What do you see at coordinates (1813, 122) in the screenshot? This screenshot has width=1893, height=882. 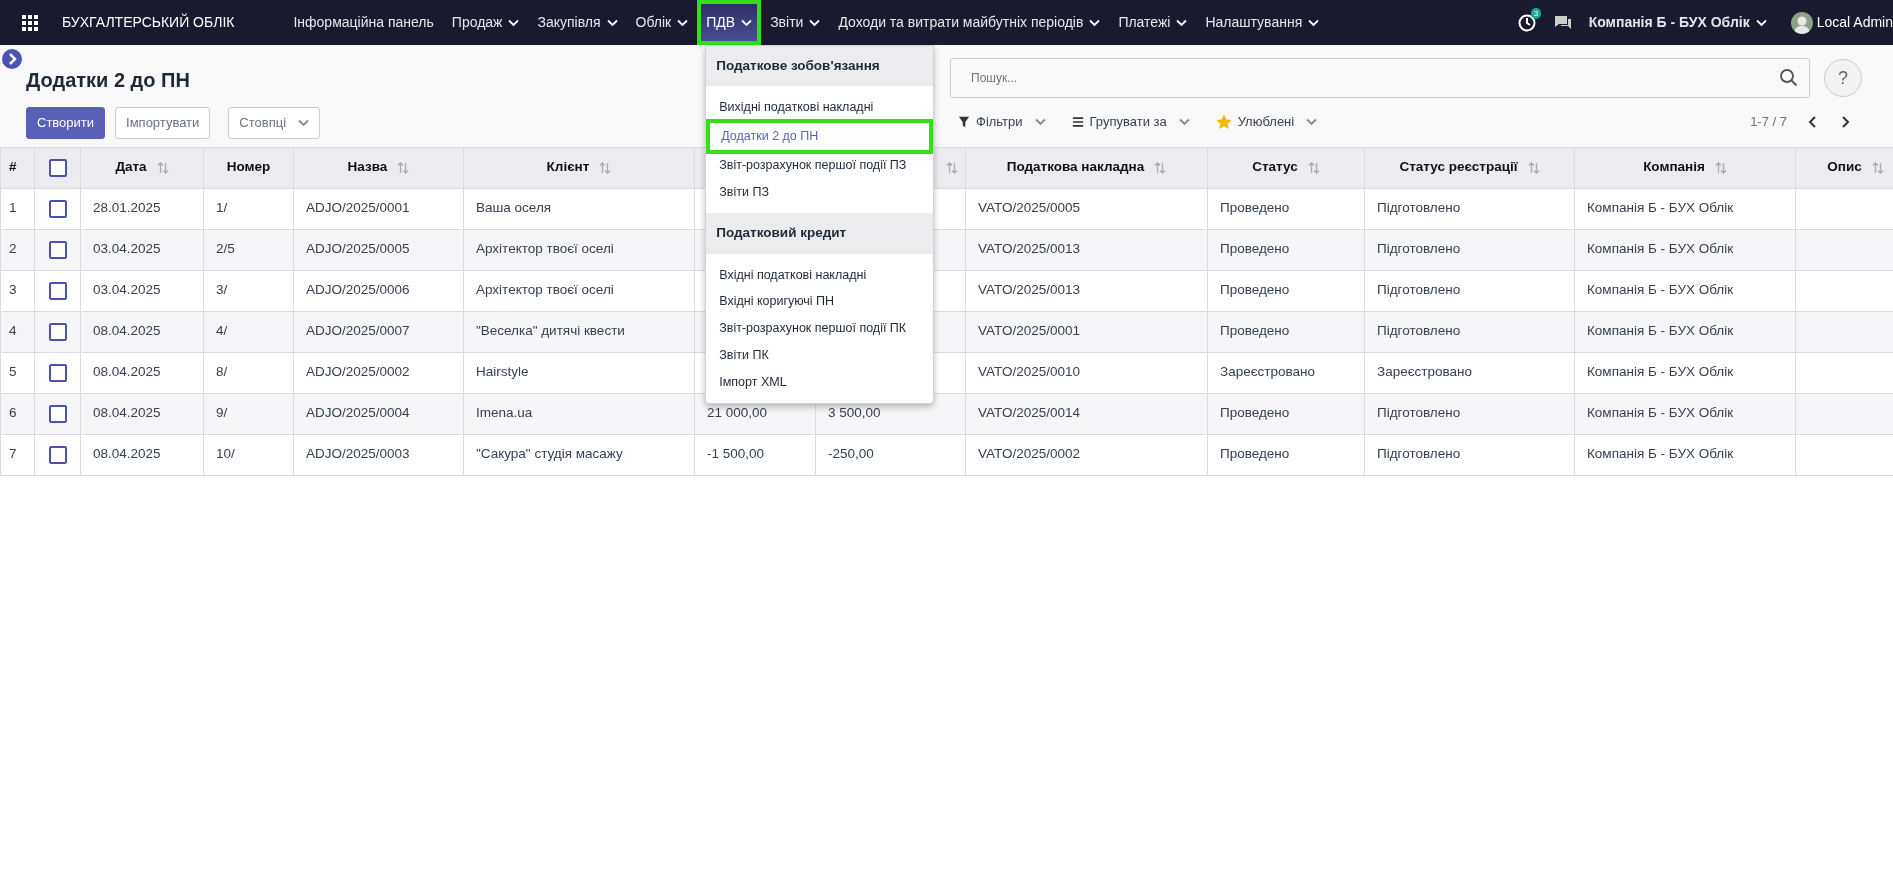 I see `previous-page-icon` at bounding box center [1813, 122].